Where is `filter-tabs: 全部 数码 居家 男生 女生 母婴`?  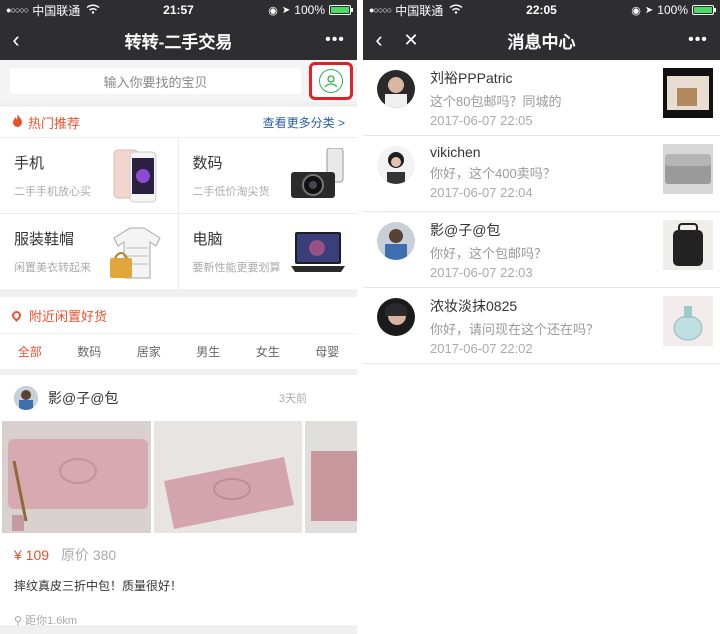 filter-tabs: 全部 数码 居家 男生 女生 母婴 is located at coordinates (178, 351).